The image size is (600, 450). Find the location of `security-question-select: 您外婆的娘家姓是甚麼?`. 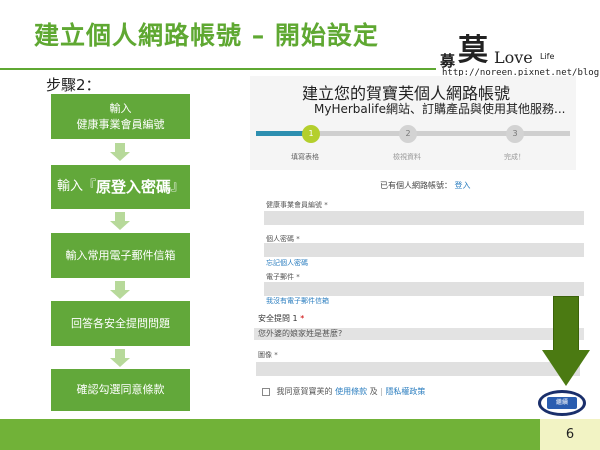

security-question-select: 您外婆的娘家姓是甚麼? is located at coordinates (419, 334).